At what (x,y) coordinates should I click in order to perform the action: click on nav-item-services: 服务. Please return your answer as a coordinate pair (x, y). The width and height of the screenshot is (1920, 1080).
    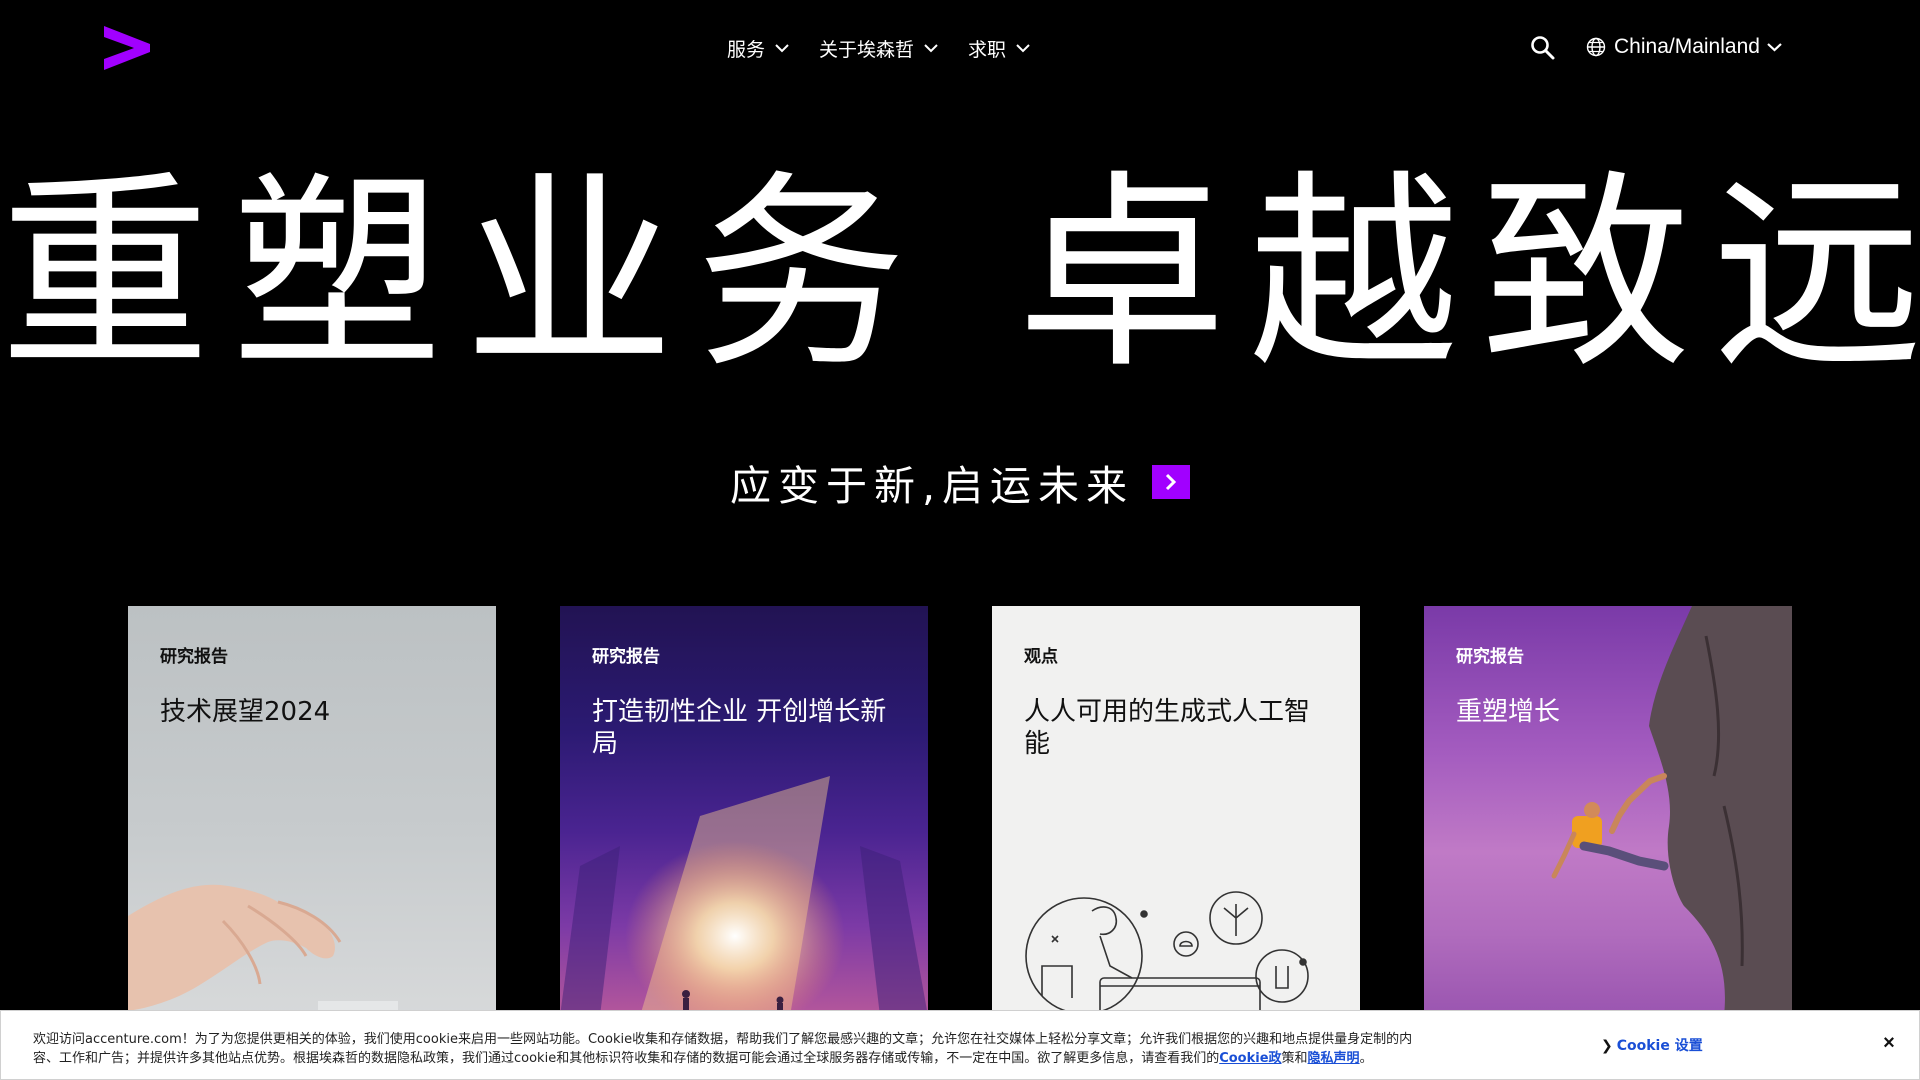
    Looking at the image, I should click on (758, 48).